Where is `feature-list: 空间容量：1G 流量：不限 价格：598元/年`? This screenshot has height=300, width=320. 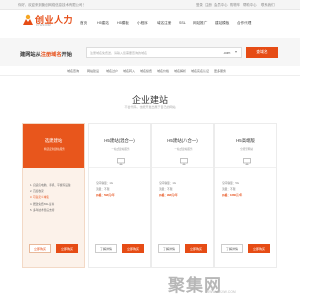
feature-list: 空间容量：1G 流量：不限 价格：598元/年 is located at coordinates (122, 190).